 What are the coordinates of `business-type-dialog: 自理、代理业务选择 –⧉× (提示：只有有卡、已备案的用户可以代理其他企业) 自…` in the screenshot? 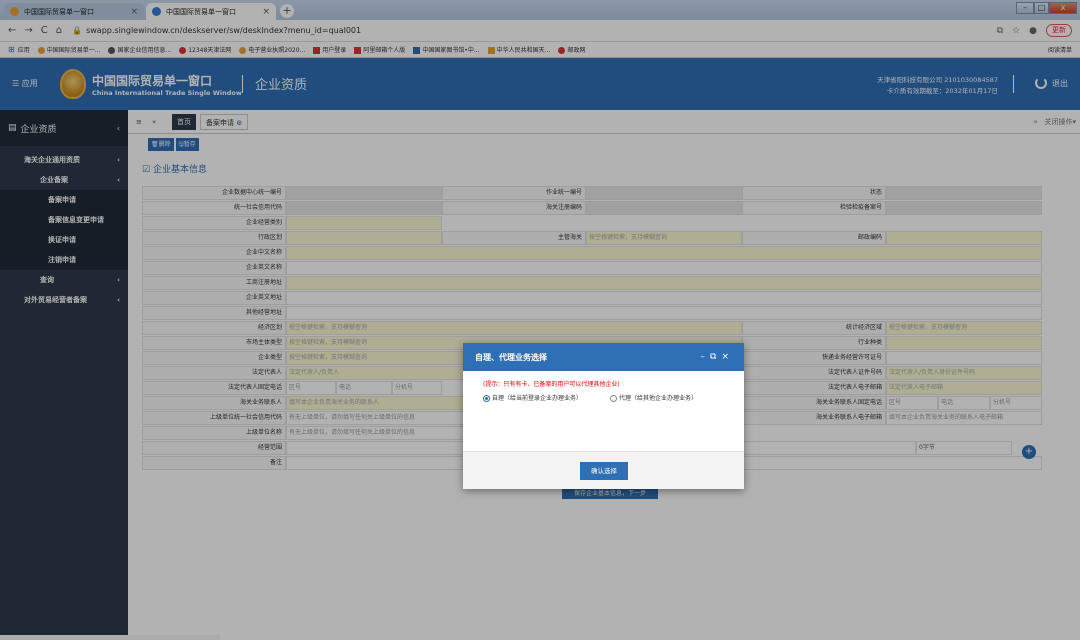 It's located at (603, 416).